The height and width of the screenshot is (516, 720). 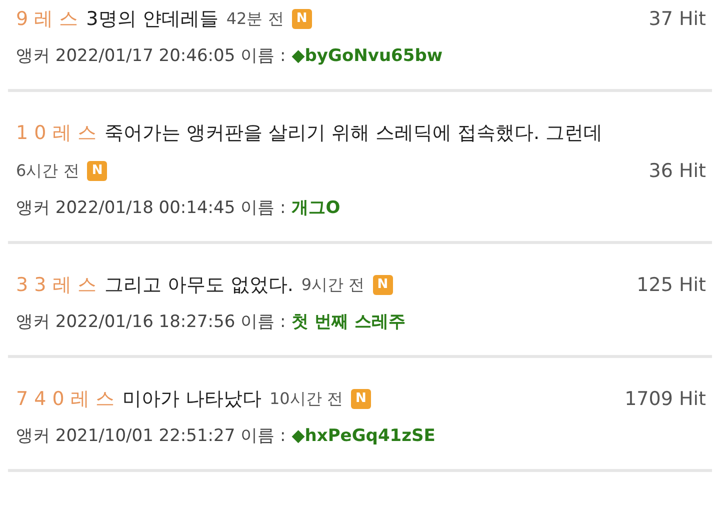 I want to click on hit-count: 37 Hit, so click(x=677, y=19).